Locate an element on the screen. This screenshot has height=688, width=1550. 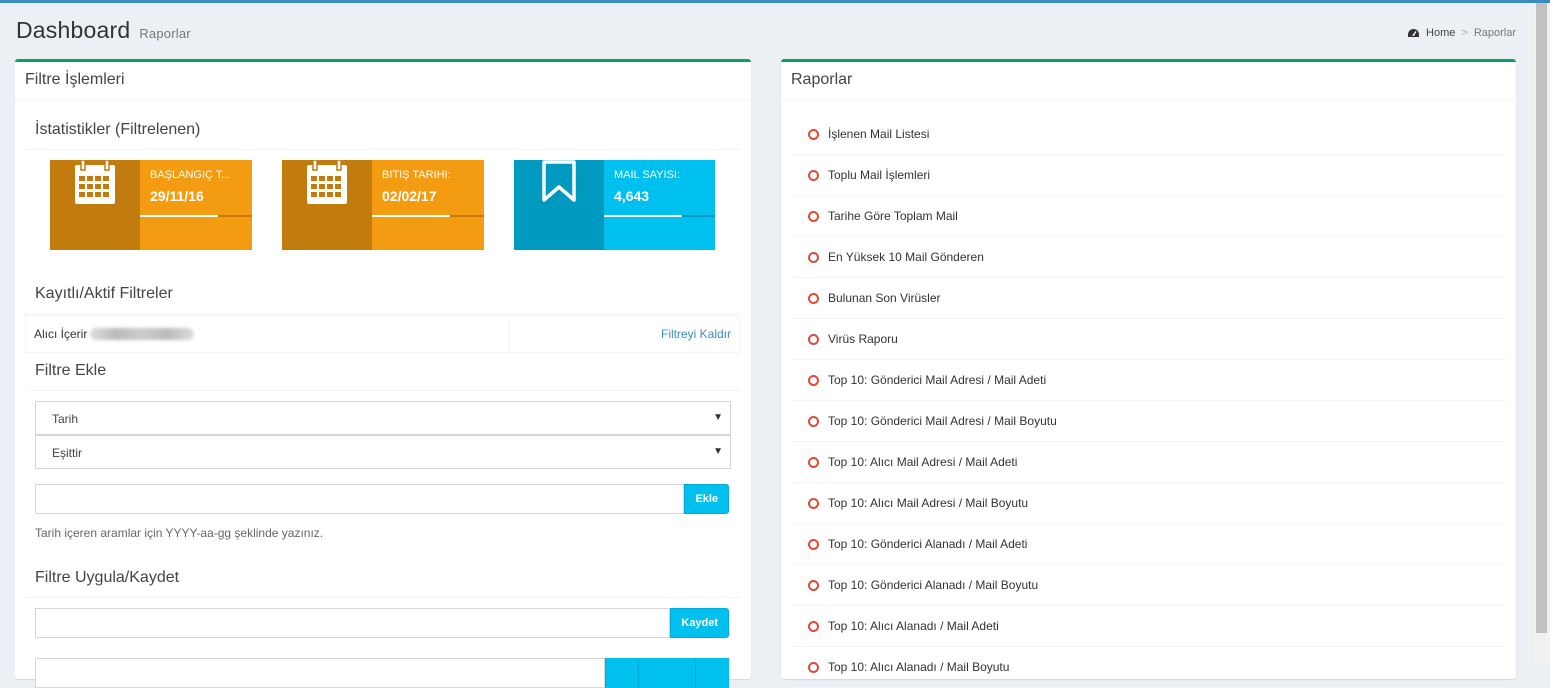
report-list-item: Top 10: Alıcı Alanadı / Mail Boyutu is located at coordinates (1148, 667).